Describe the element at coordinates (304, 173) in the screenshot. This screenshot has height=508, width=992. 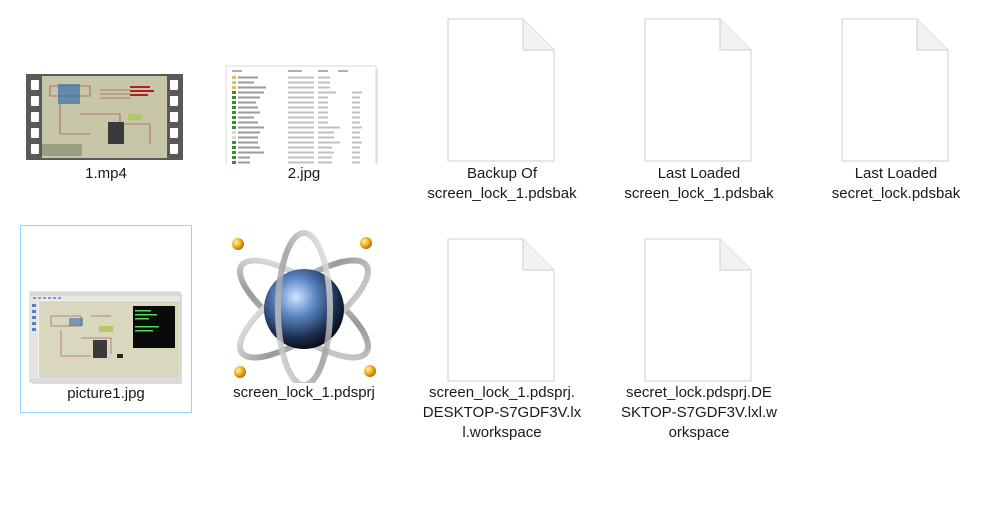
I see `file-name: 2.jpg` at that location.